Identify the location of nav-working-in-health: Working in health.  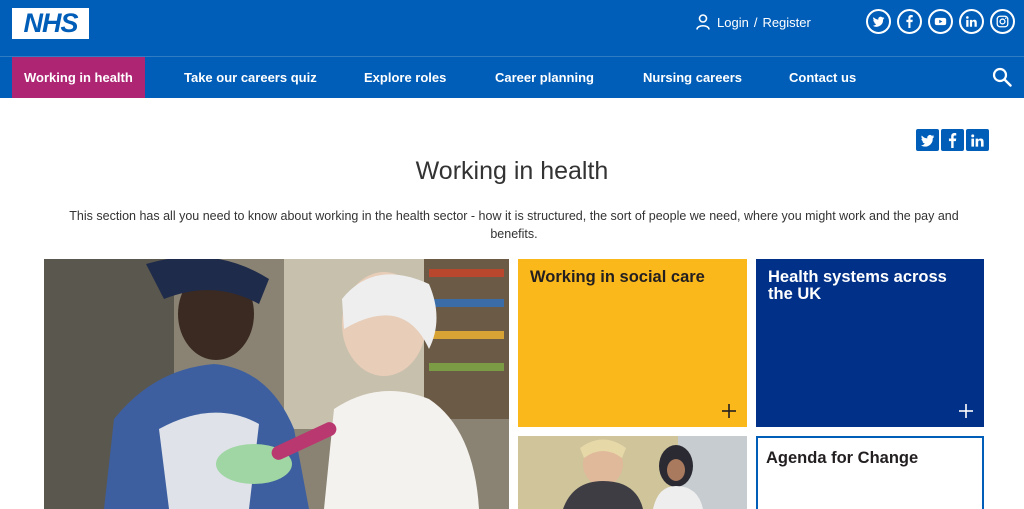
(78, 77).